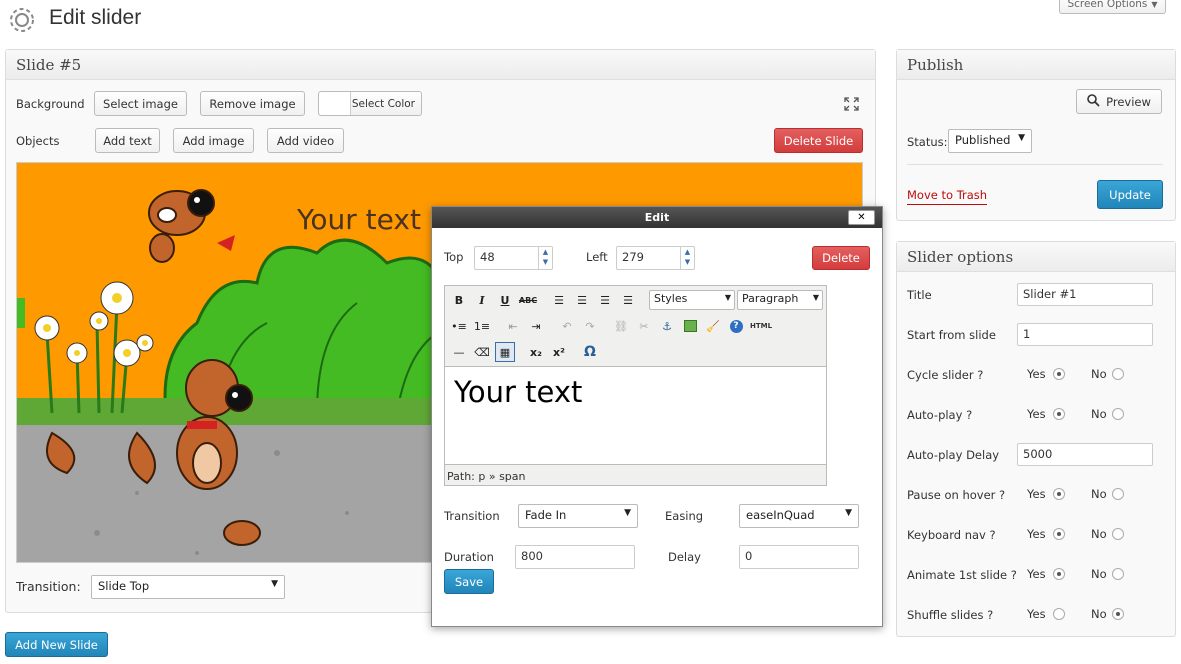  Describe the element at coordinates (736, 326) in the screenshot. I see `help-icon: ?` at that location.